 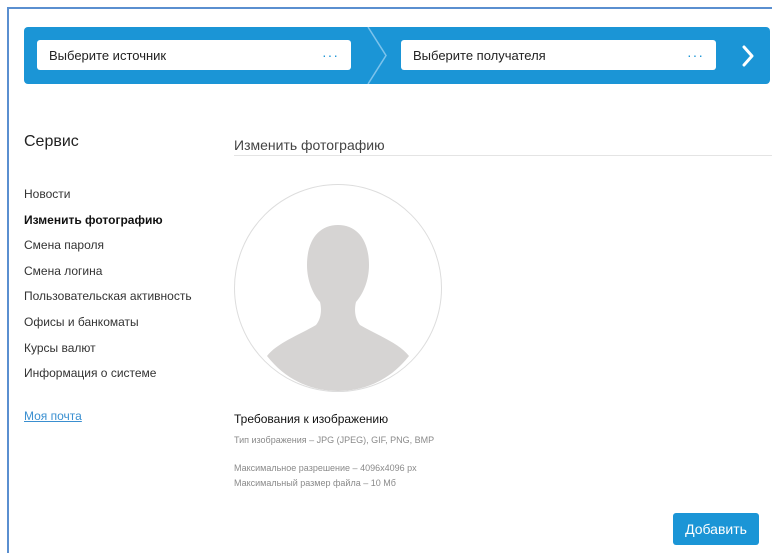 What do you see at coordinates (108, 353) in the screenshot?
I see `sidebar-item-exchange-rates: Курсы валют` at bounding box center [108, 353].